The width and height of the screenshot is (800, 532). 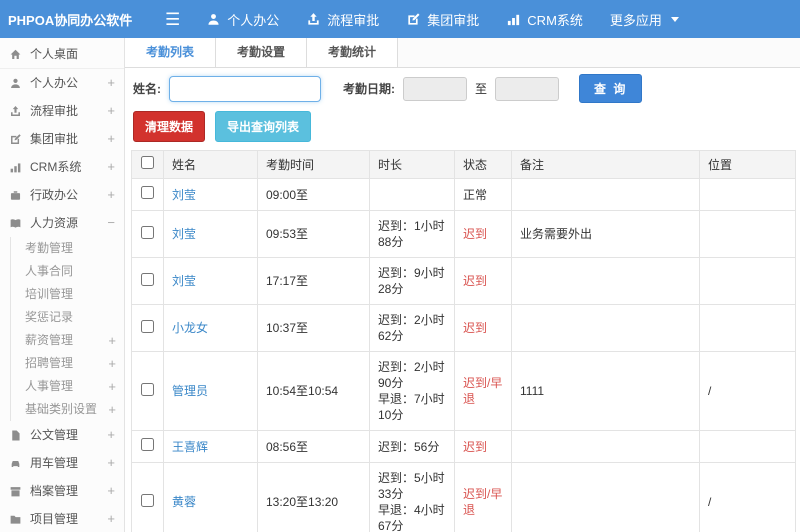 What do you see at coordinates (62, 518) in the screenshot?
I see `sidebar-item-project-mgmt: 项目管理 +` at bounding box center [62, 518].